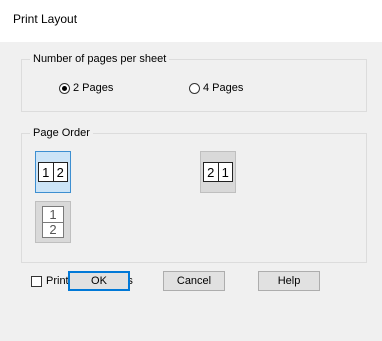 The width and height of the screenshot is (382, 341). I want to click on order-rtl-first-page: 2, so click(211, 172).